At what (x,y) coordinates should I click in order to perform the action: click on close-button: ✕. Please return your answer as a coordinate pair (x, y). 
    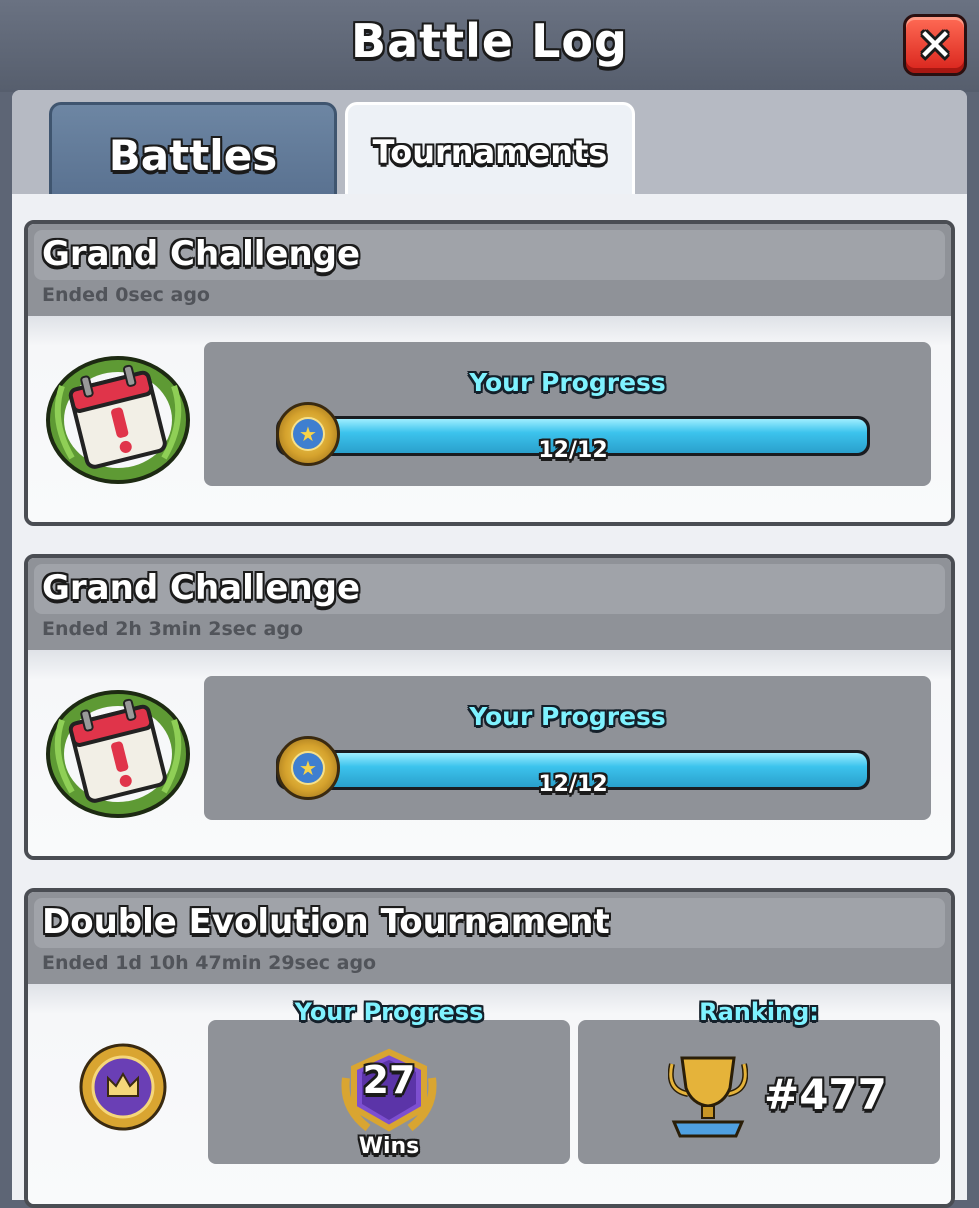
    Looking at the image, I should click on (935, 45).